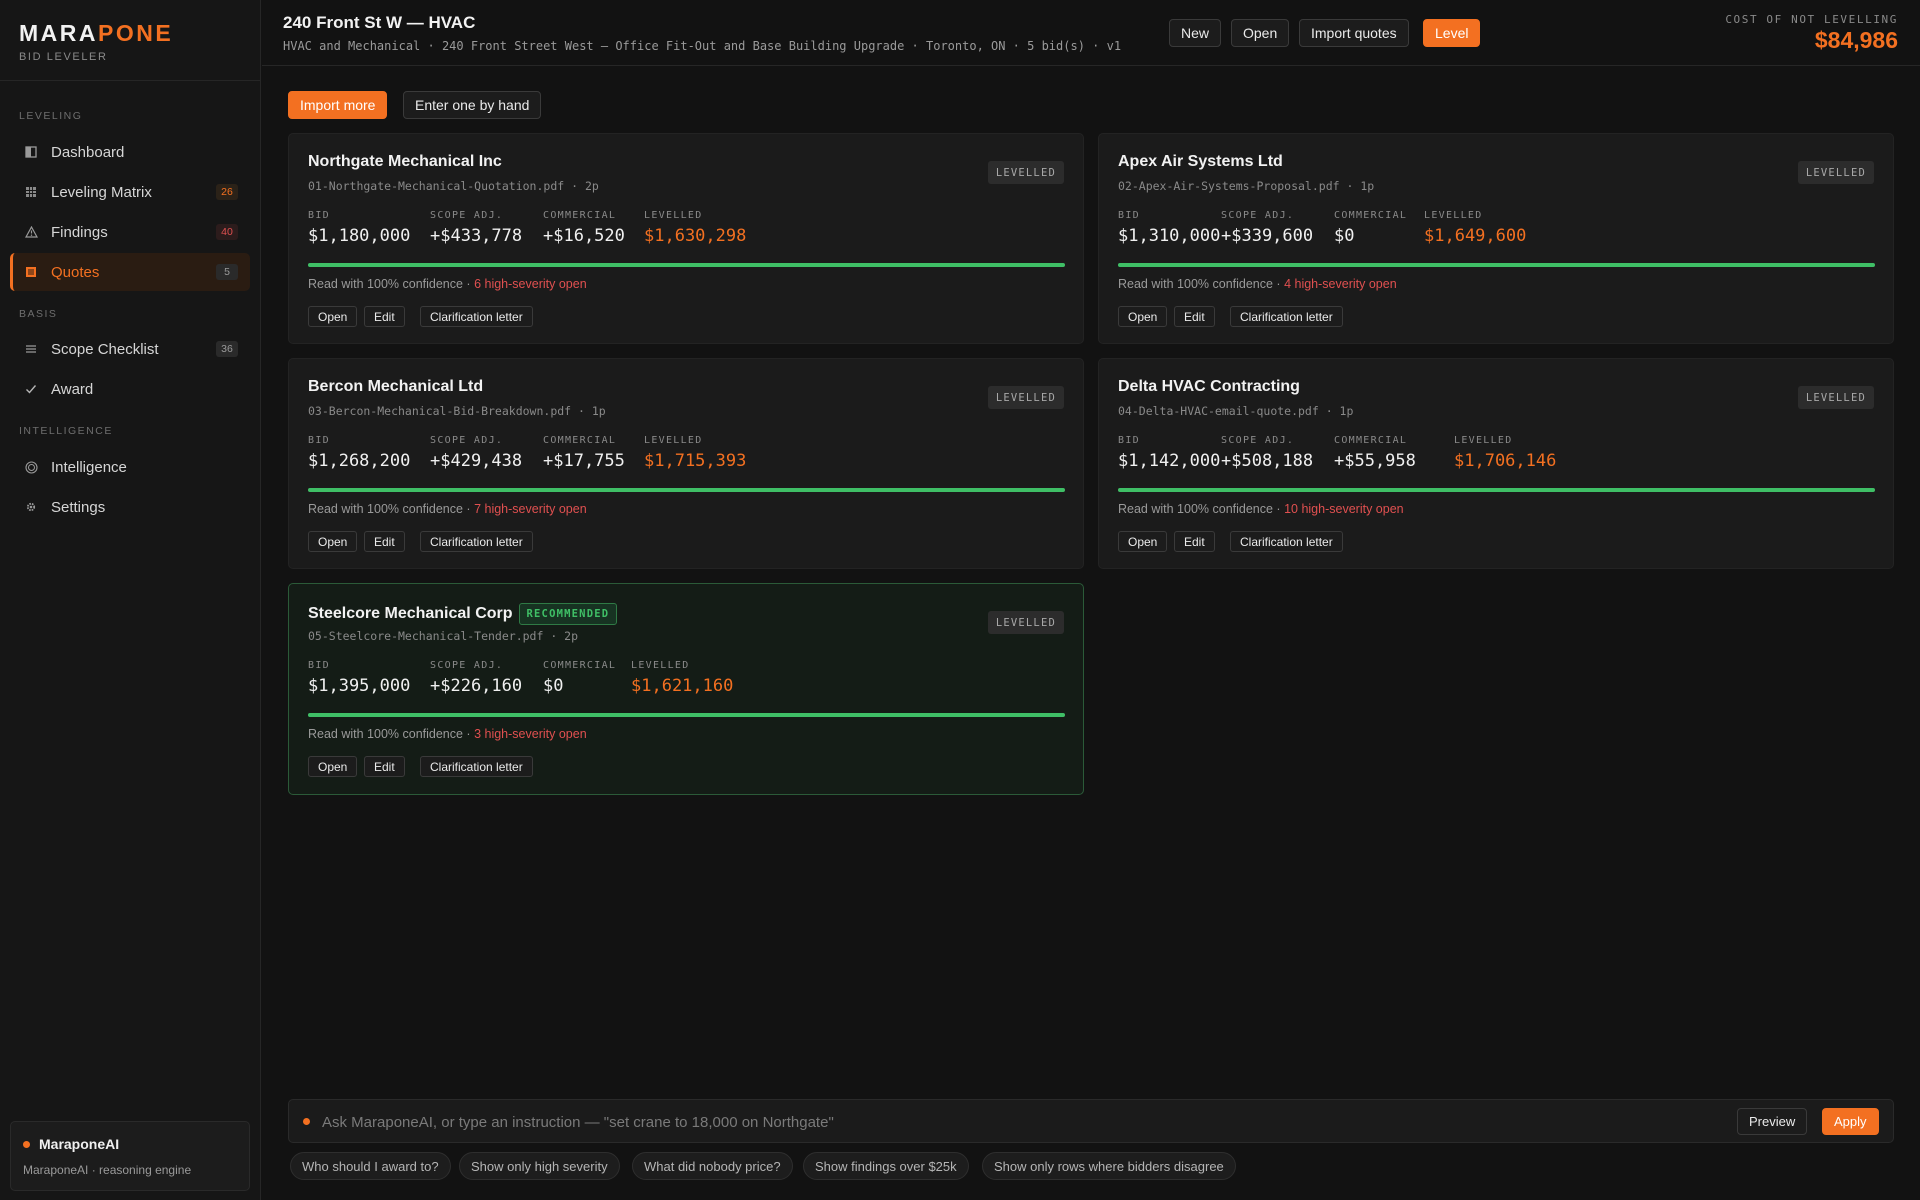  What do you see at coordinates (227, 232) in the screenshot?
I see `count-badge: 40` at bounding box center [227, 232].